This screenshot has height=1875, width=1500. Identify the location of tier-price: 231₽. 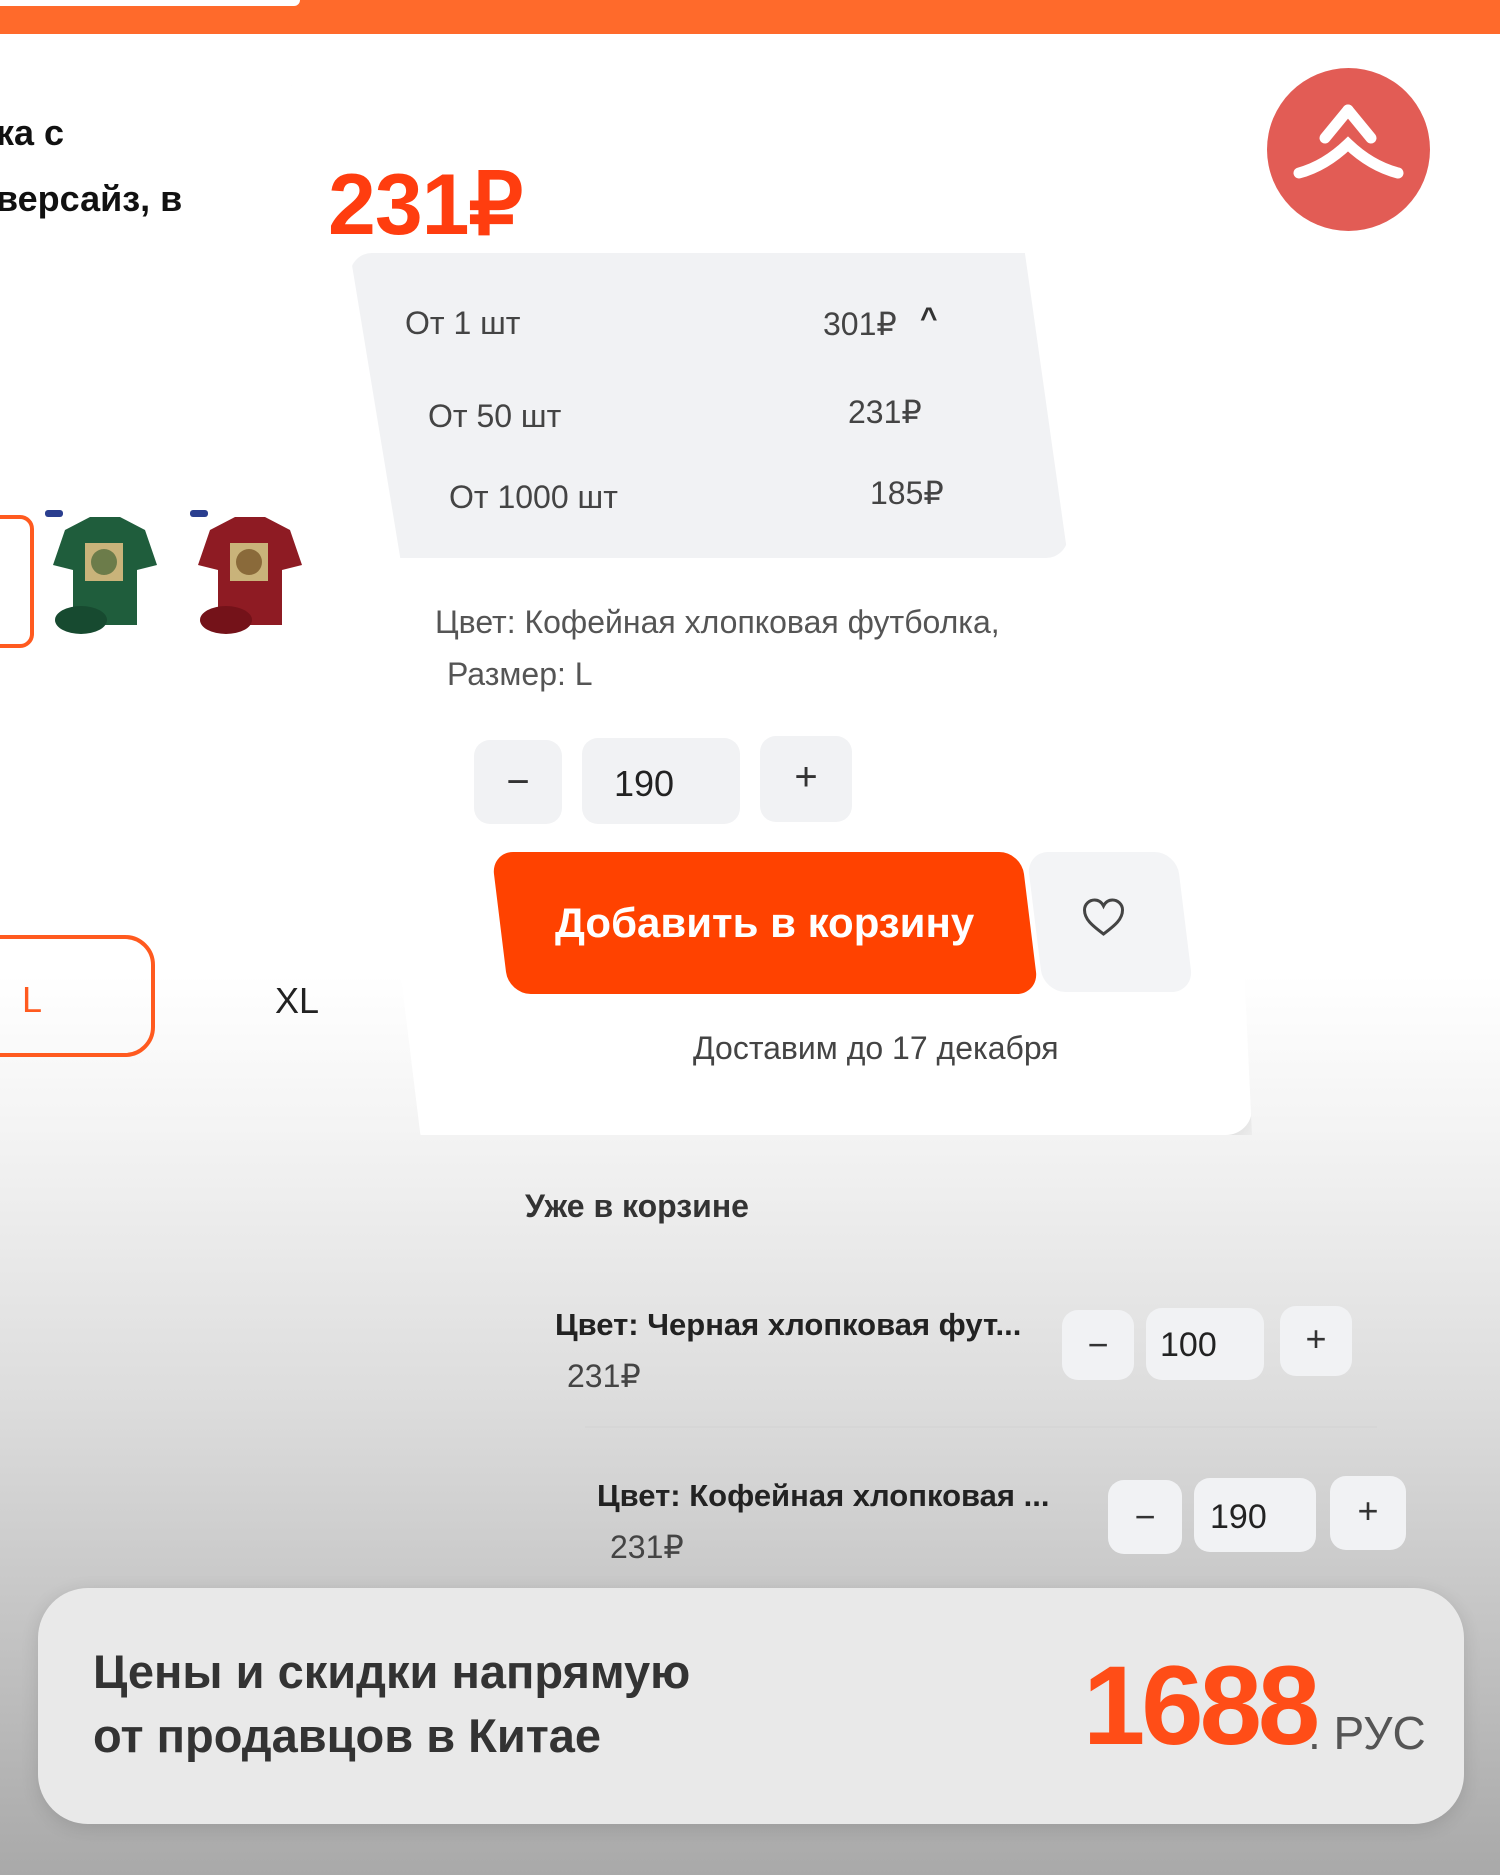
(885, 412).